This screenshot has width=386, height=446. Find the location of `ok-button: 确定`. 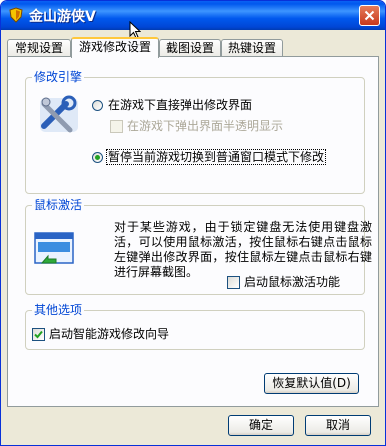

ok-button: 确定 is located at coordinates (261, 425).